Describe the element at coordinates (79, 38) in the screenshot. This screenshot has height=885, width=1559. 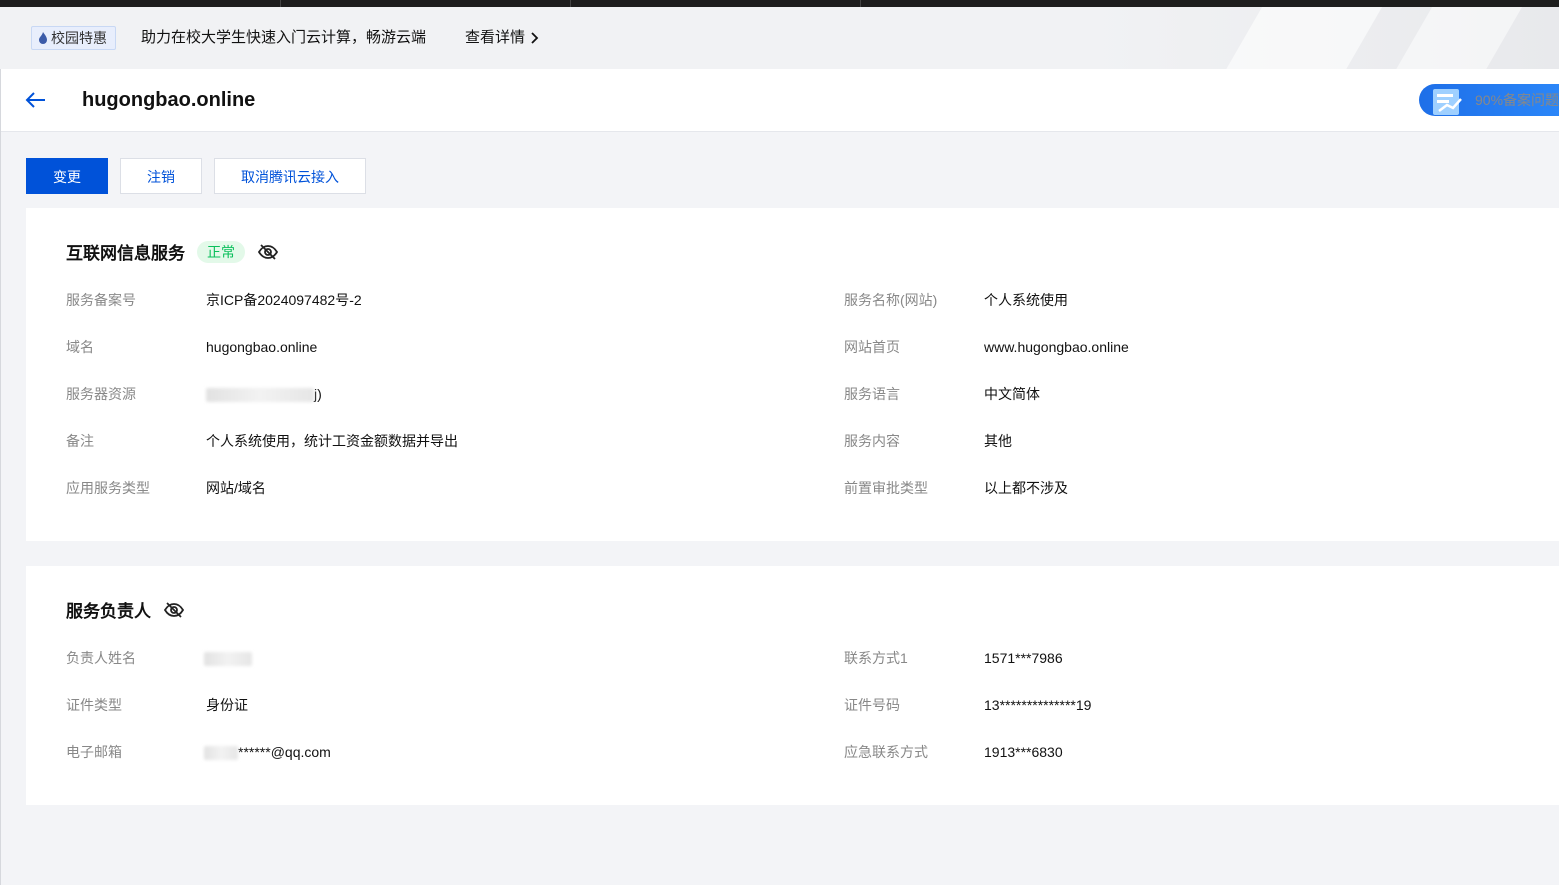
I see `campus-badge-label: 校园特惠` at that location.